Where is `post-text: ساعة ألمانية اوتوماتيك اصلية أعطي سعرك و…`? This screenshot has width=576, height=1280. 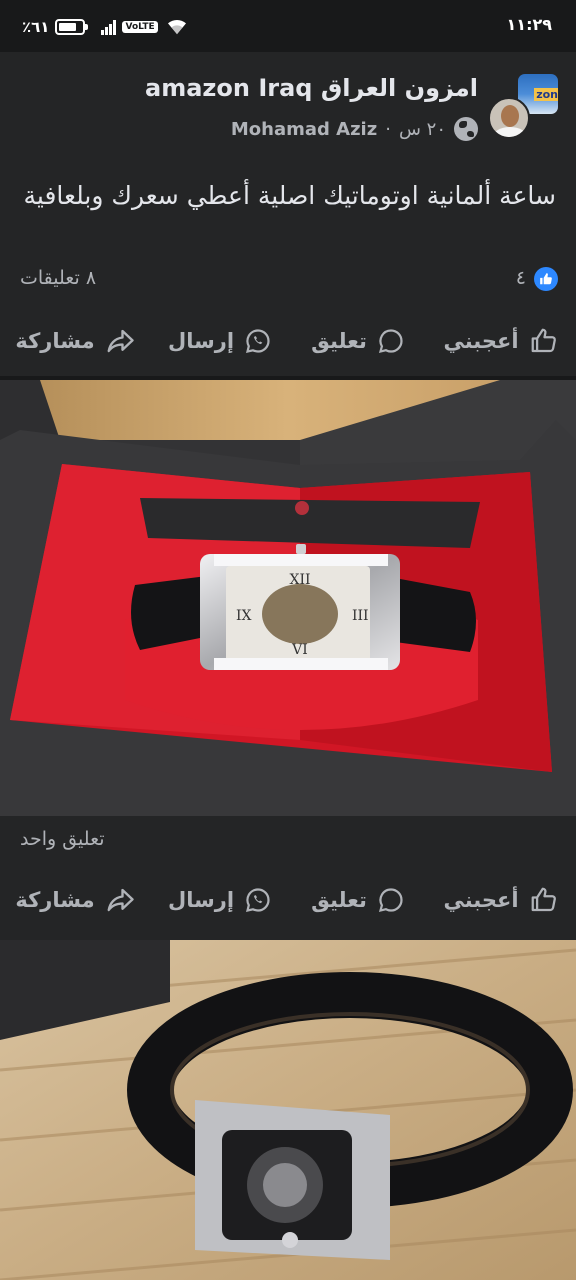 post-text: ساعة ألمانية اوتوماتيك اصلية أعطي سعرك و… is located at coordinates (289, 195).